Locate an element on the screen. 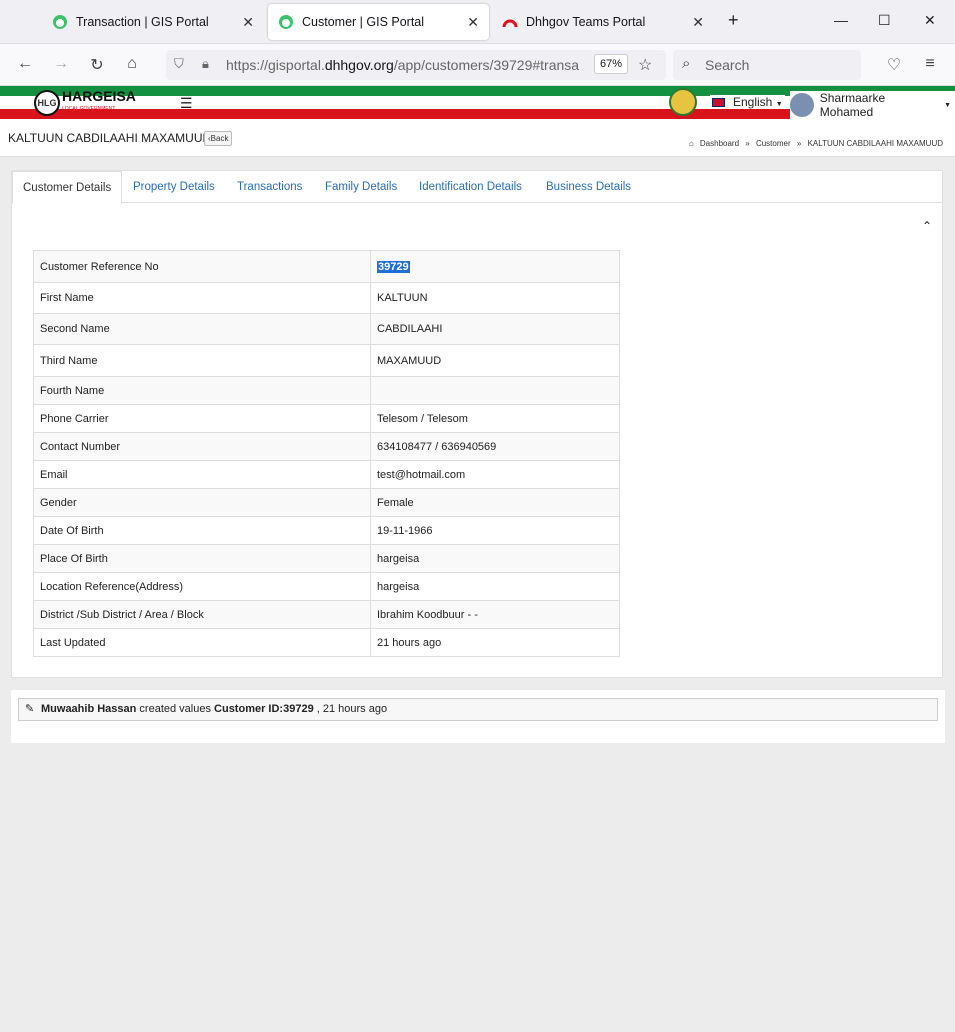 This screenshot has height=1032, width=955. lock-icon: 🔒︎ is located at coordinates (205, 64).